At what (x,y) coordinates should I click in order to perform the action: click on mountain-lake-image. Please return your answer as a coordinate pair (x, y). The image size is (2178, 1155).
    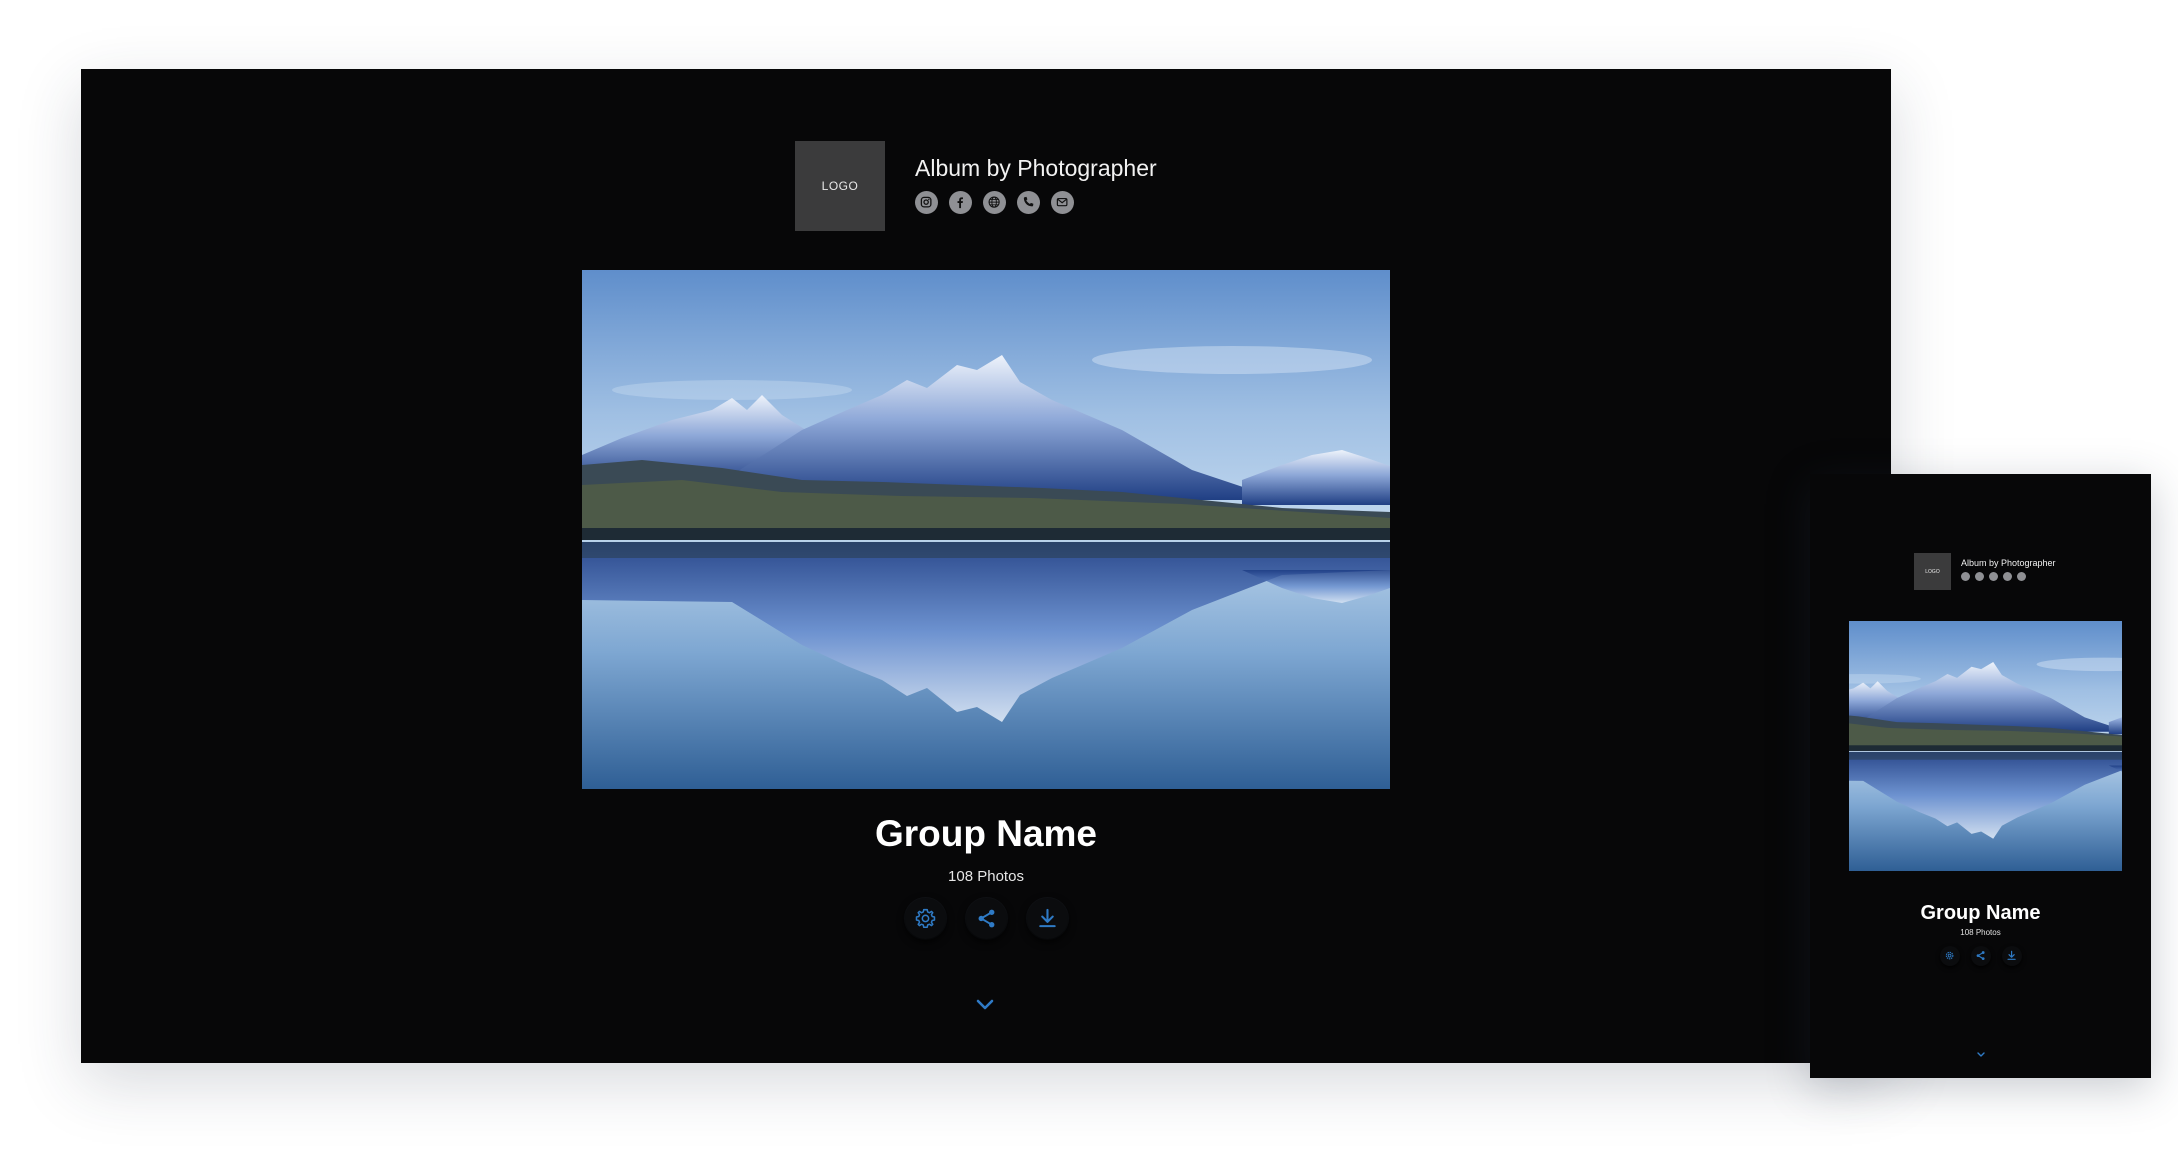
    Looking at the image, I should click on (1985, 746).